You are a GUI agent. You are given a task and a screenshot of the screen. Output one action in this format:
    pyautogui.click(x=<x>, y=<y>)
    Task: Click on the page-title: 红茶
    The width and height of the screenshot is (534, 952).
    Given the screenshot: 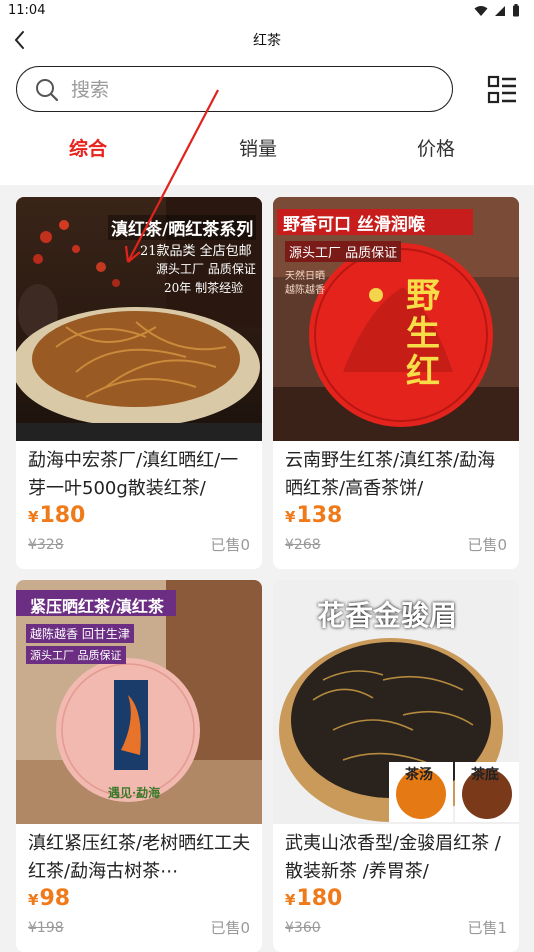 What is the action you would take?
    pyautogui.click(x=267, y=41)
    